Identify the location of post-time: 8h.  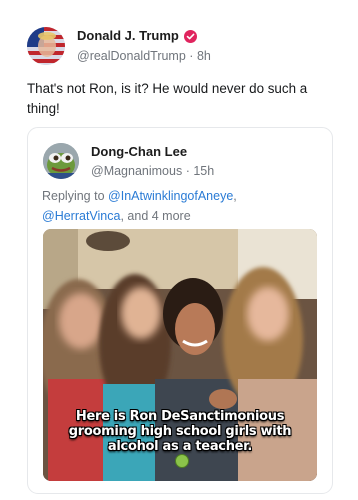
(204, 56).